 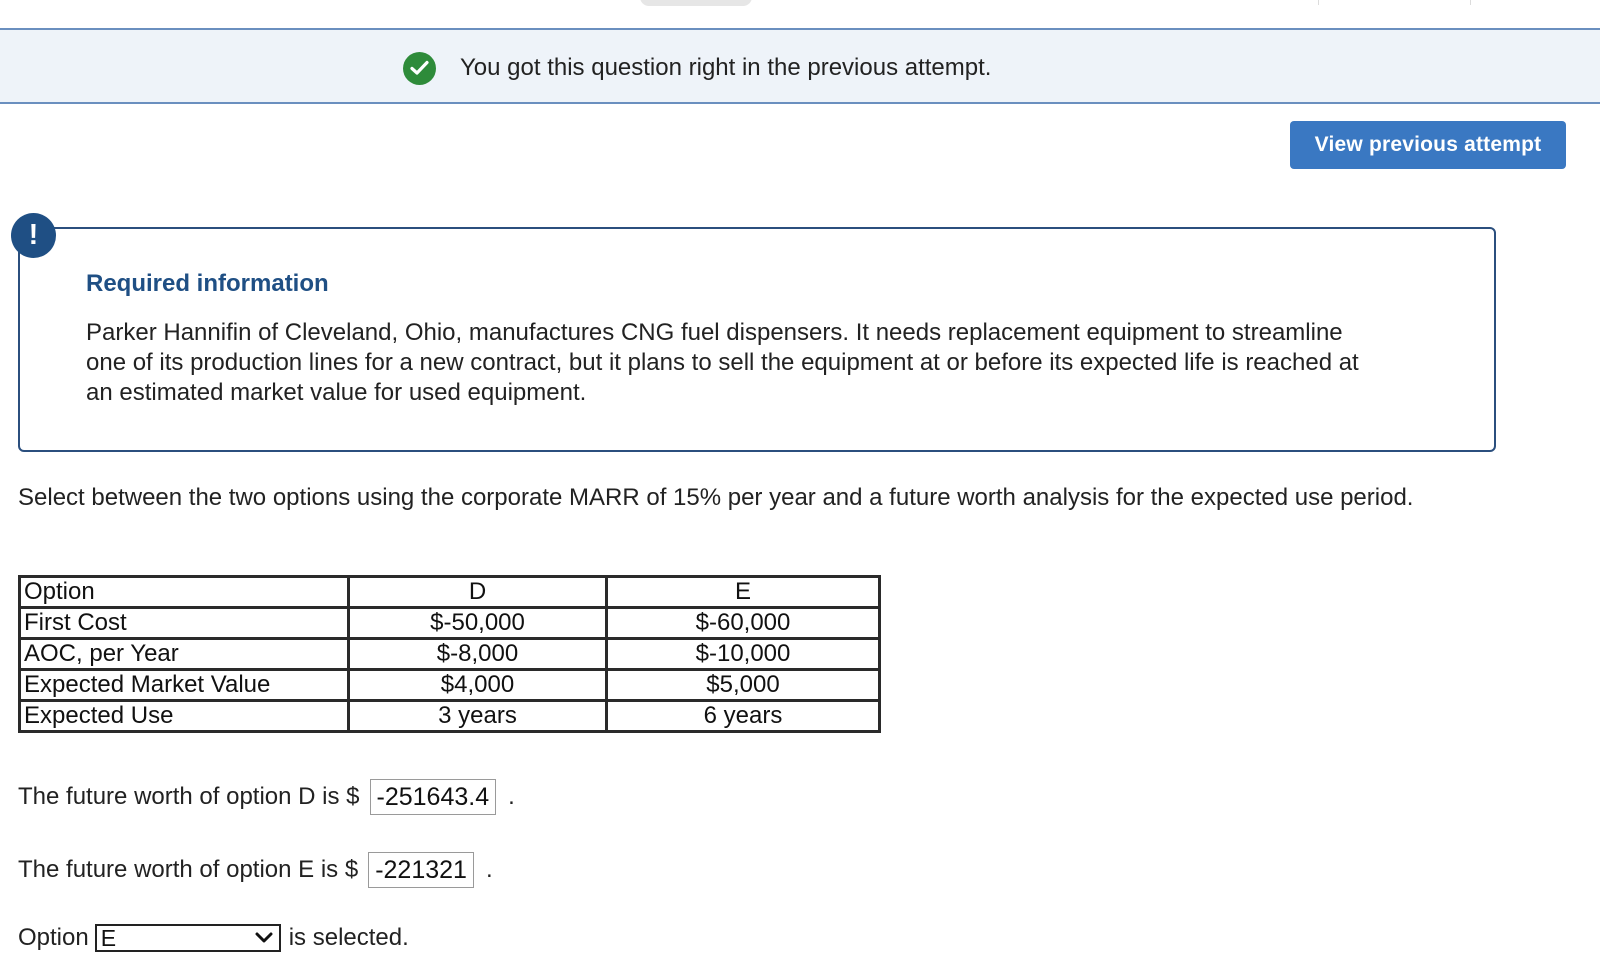 What do you see at coordinates (419, 68) in the screenshot?
I see `check-circle-icon` at bounding box center [419, 68].